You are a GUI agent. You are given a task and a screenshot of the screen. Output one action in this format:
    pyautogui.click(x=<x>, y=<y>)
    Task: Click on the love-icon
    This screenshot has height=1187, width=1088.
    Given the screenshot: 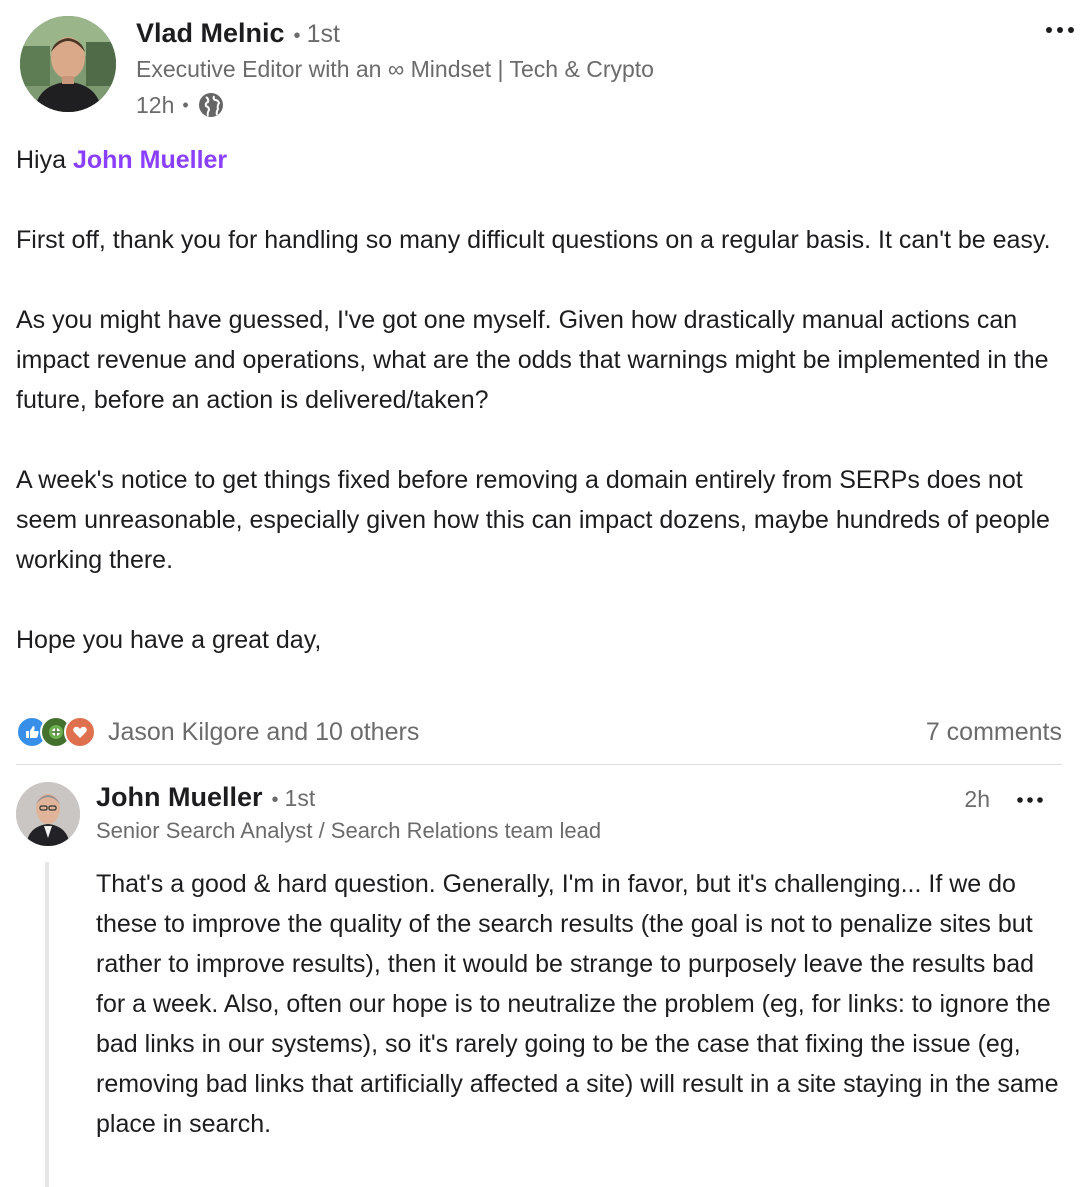 What is the action you would take?
    pyautogui.click(x=80, y=732)
    